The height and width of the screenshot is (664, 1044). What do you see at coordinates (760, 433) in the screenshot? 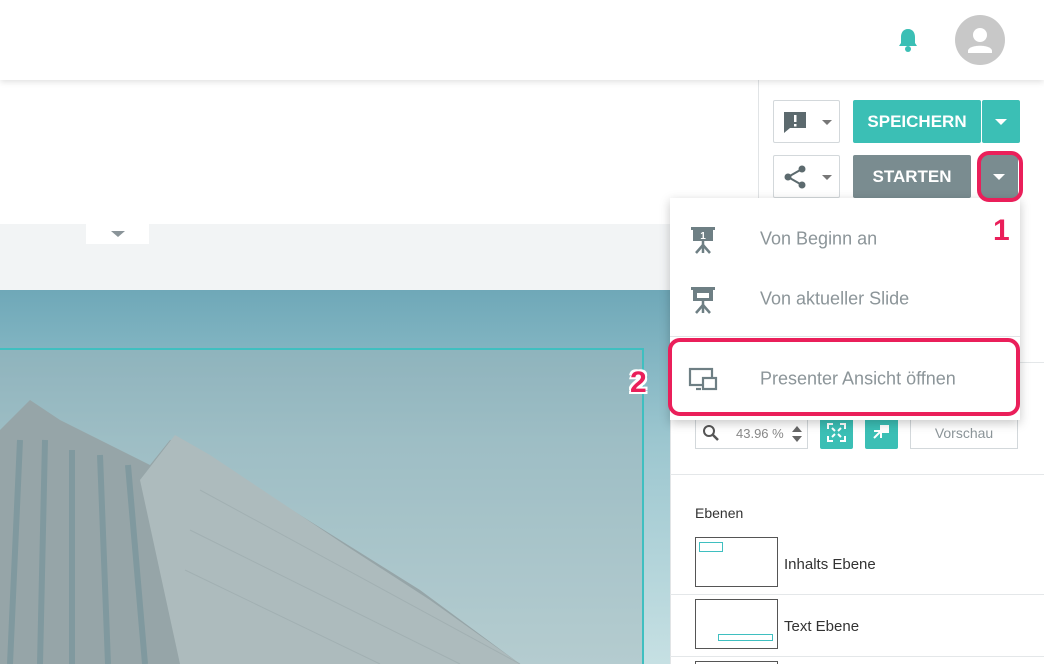
I see `zoom-value: 43.96 %` at bounding box center [760, 433].